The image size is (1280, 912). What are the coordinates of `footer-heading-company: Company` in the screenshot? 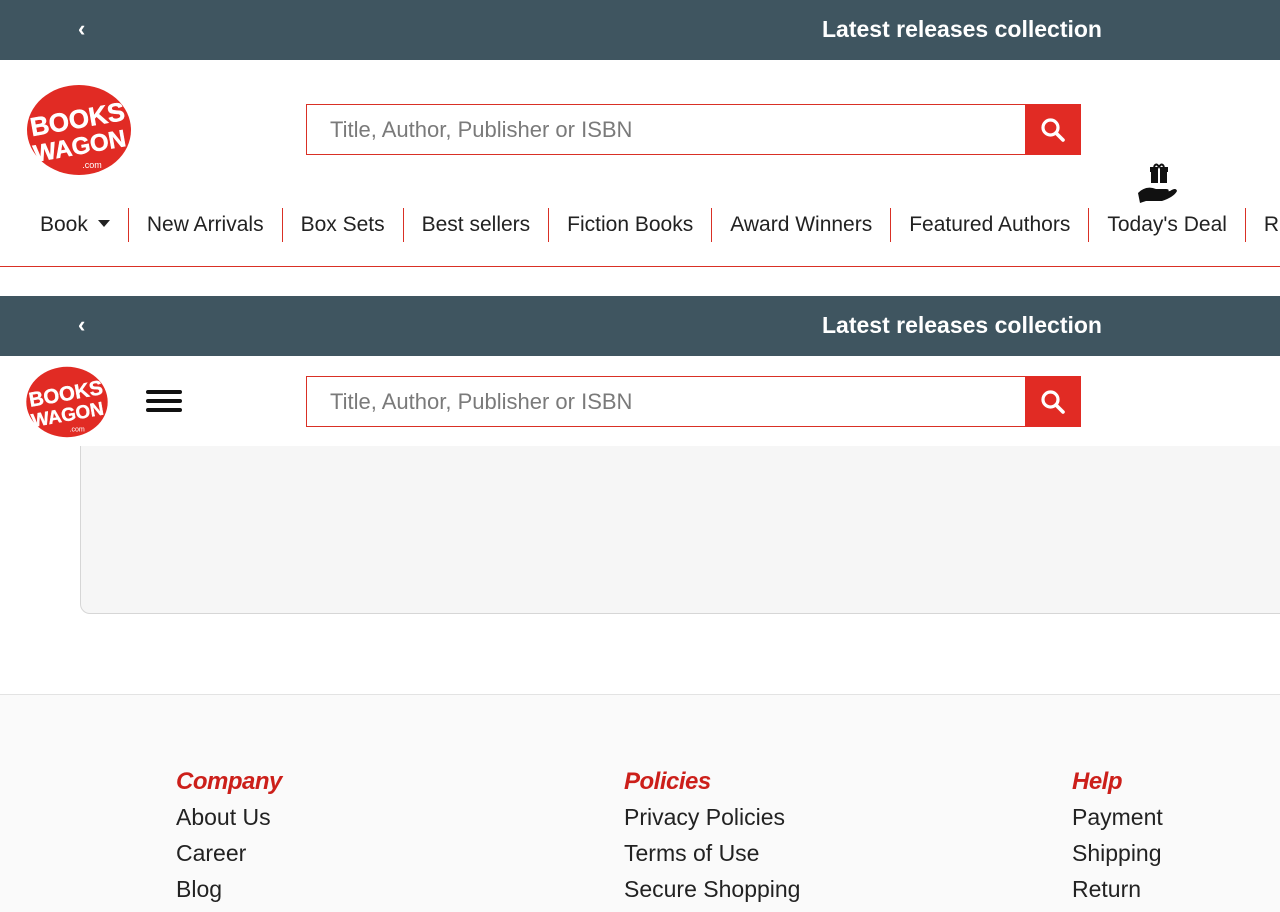 It's located at (229, 781).